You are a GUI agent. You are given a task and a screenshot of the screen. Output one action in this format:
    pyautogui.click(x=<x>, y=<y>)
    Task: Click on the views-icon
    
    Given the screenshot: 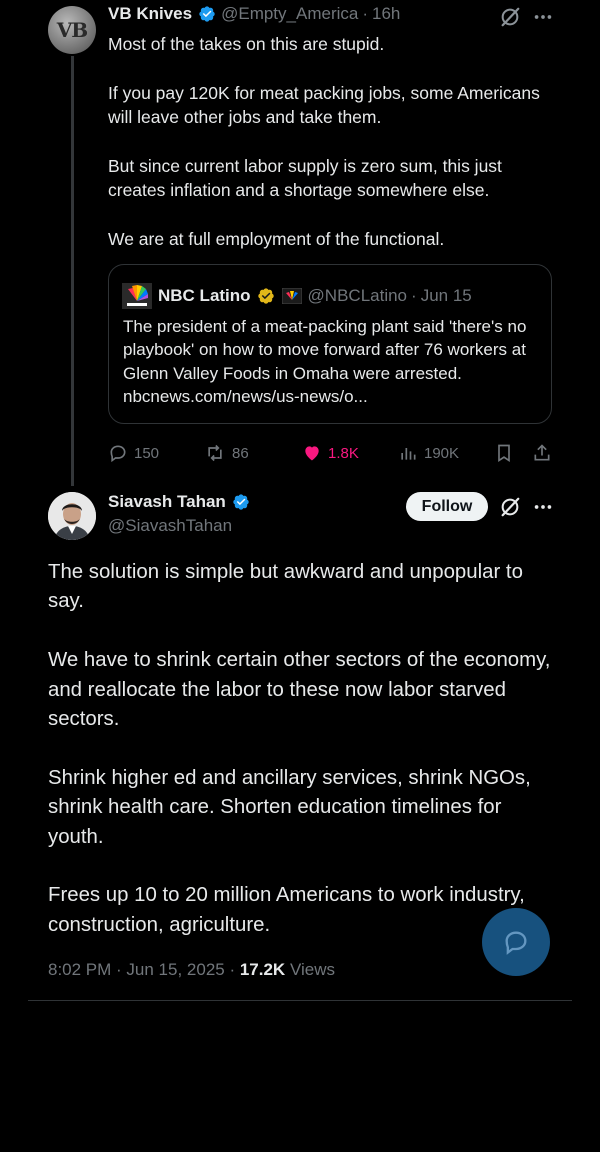 What is the action you would take?
    pyautogui.click(x=408, y=454)
    